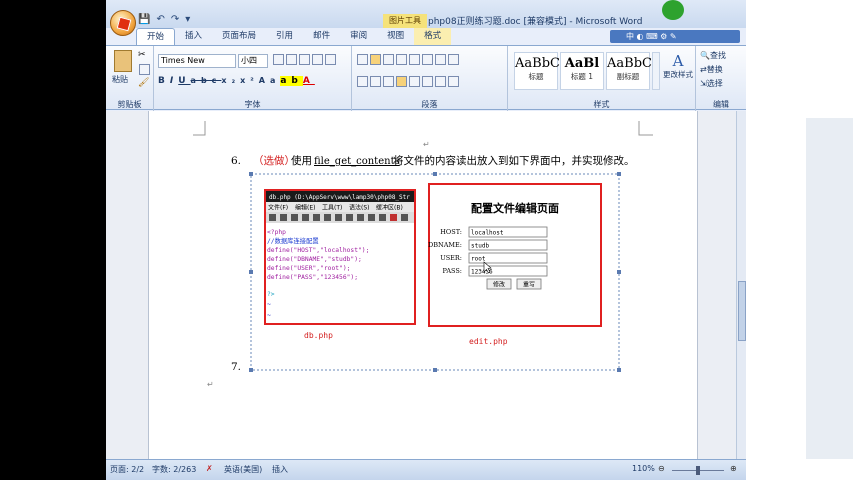  What do you see at coordinates (312, 277) in the screenshot?
I see `code-line-6: define("PASS","123456");` at bounding box center [312, 277].